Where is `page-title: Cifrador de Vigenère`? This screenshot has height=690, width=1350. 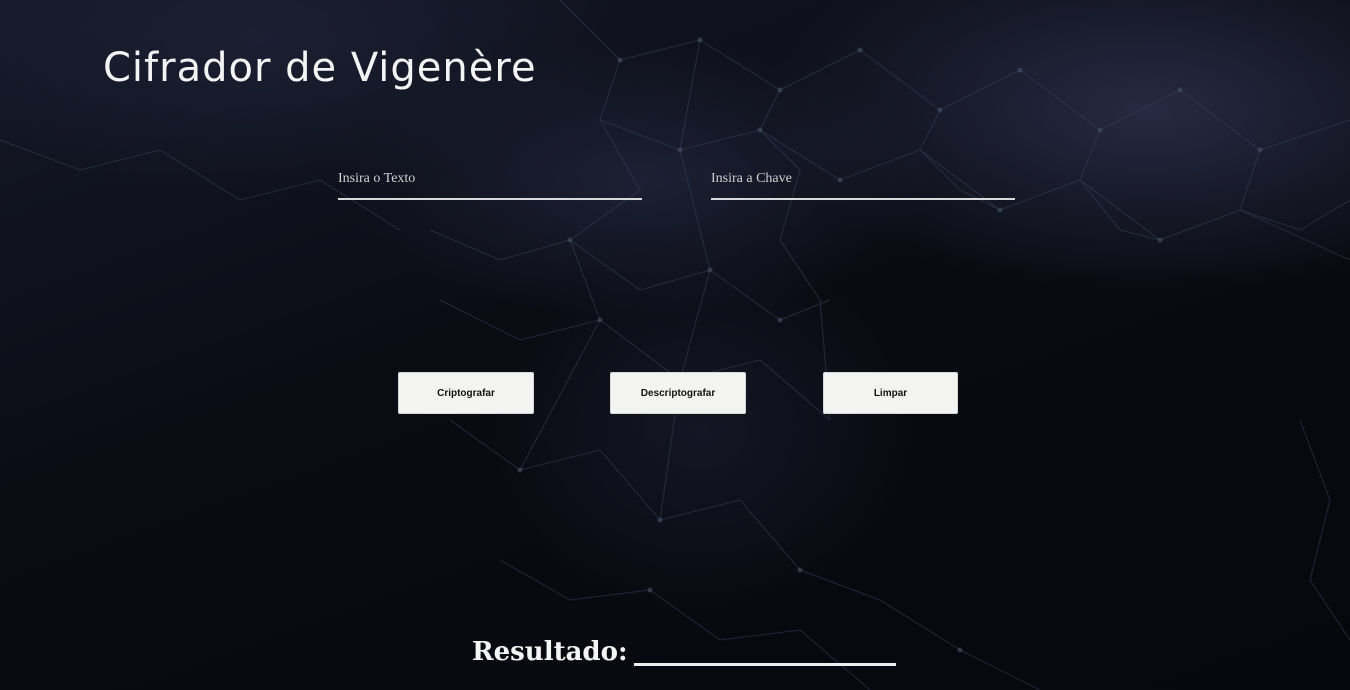
page-title: Cifrador de Vigenère is located at coordinates (320, 68).